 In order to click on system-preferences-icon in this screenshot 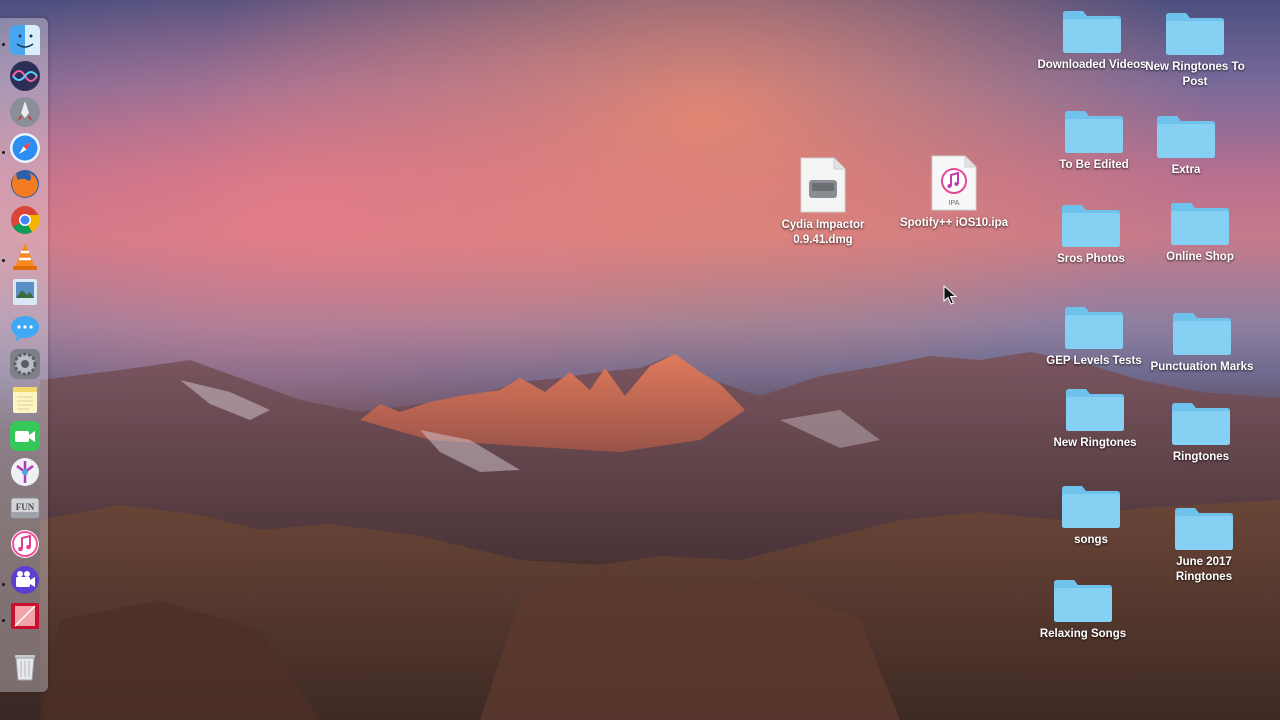, I will do `click(25, 364)`.